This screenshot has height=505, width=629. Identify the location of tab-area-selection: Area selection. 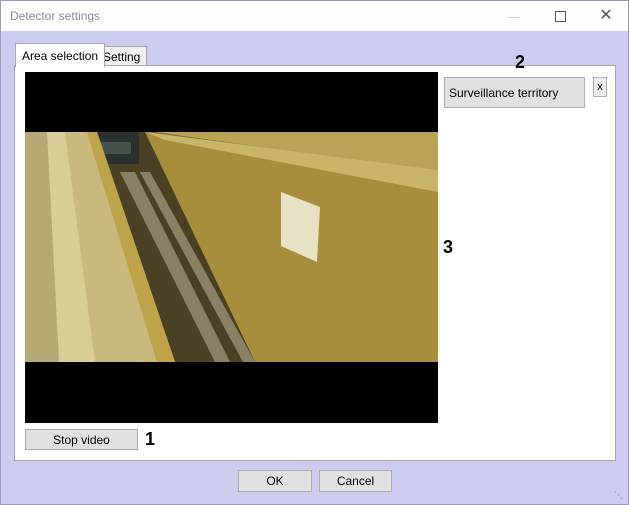
(60, 55).